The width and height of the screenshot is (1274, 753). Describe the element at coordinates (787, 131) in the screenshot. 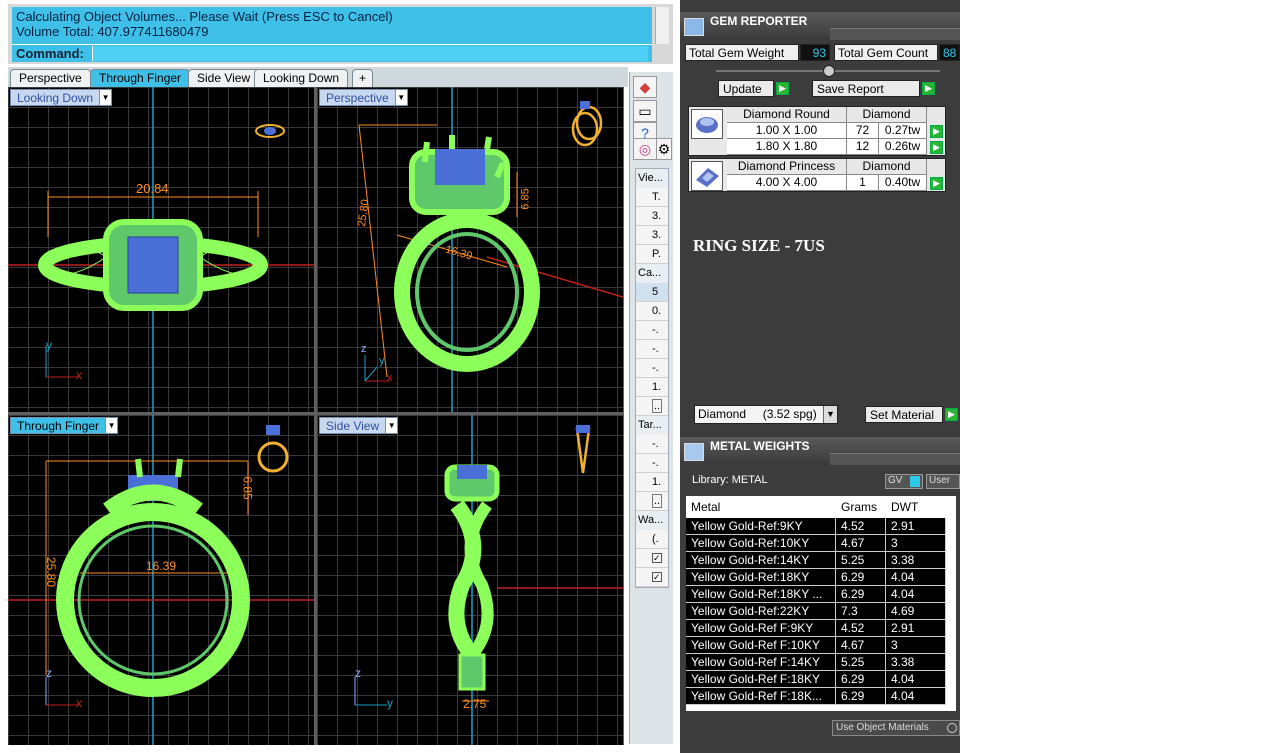

I see `gem-size: 1.00 X 1.00` at that location.